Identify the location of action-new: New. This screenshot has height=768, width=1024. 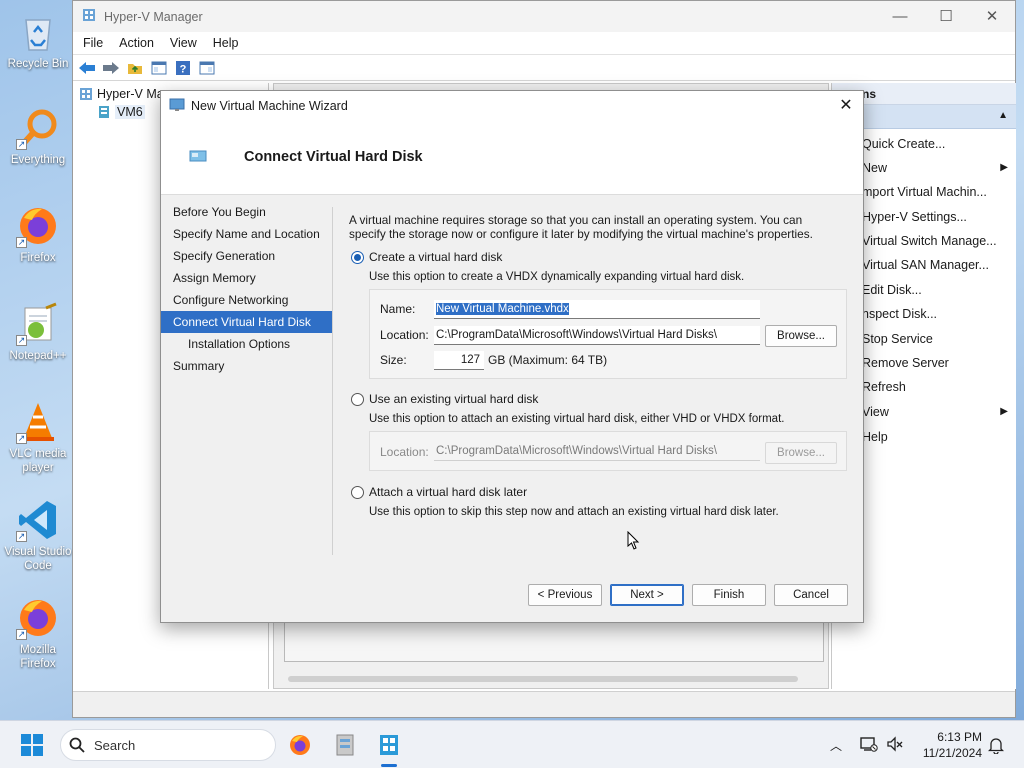
(874, 168).